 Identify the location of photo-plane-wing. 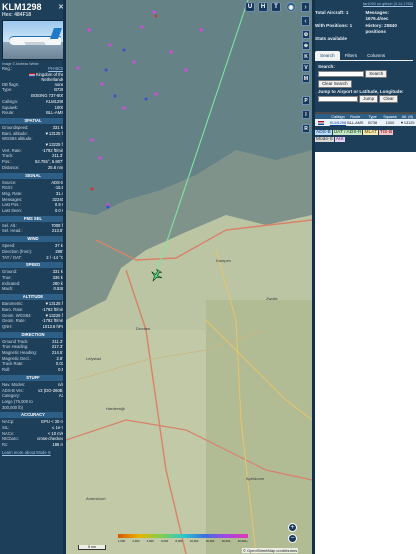
(35, 43).